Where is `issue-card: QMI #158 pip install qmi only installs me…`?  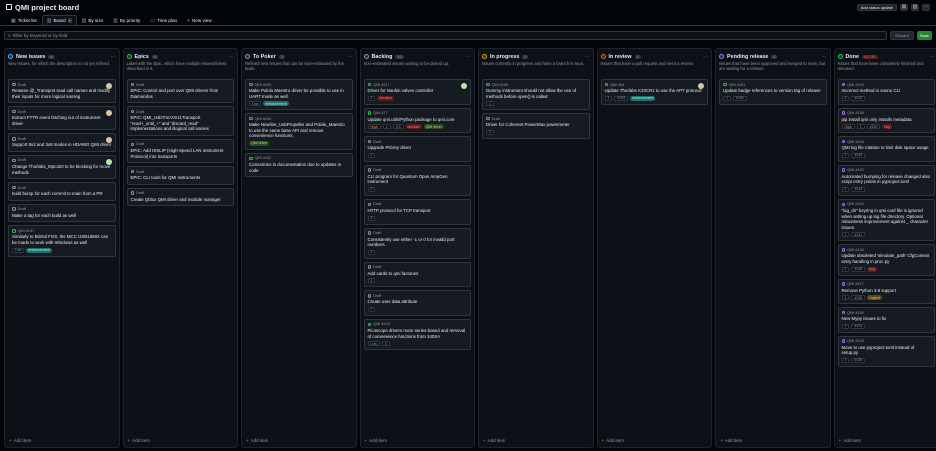
issue-card: QMI #158 pip install qmi only installs me… is located at coordinates (886, 120).